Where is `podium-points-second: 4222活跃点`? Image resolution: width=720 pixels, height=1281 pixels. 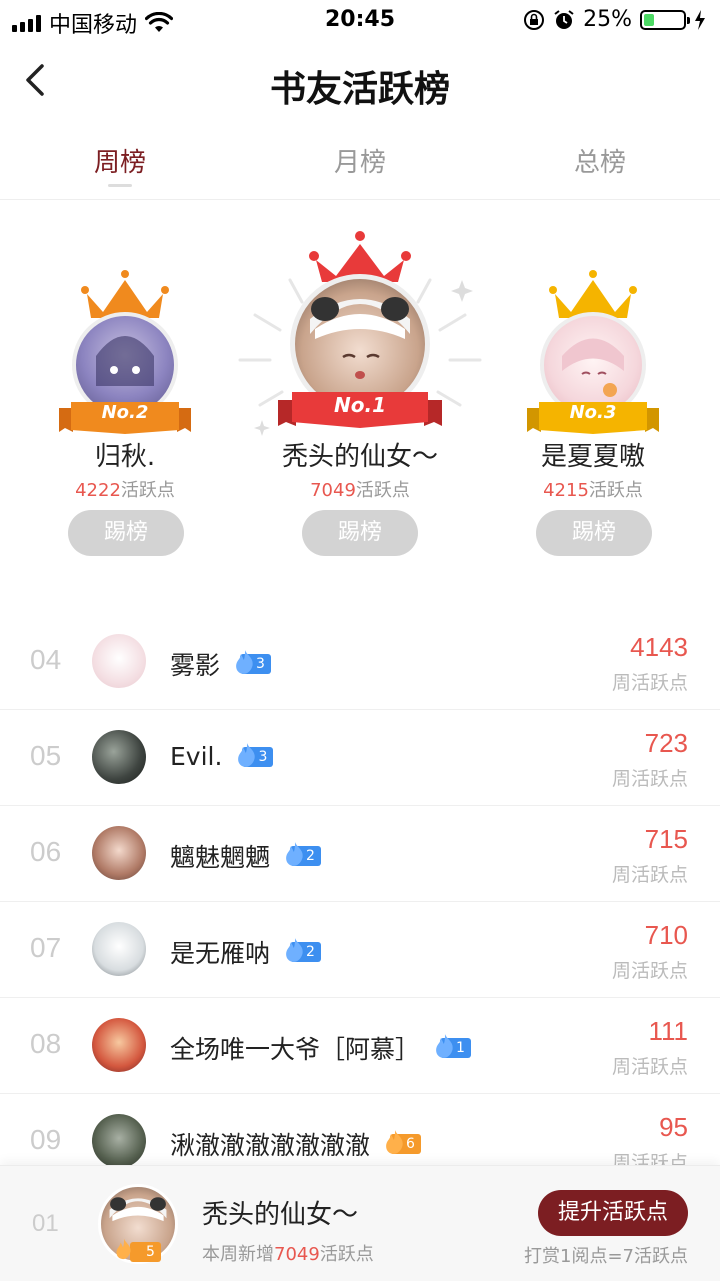
podium-points-second: 4222活跃点 is located at coordinates (125, 490).